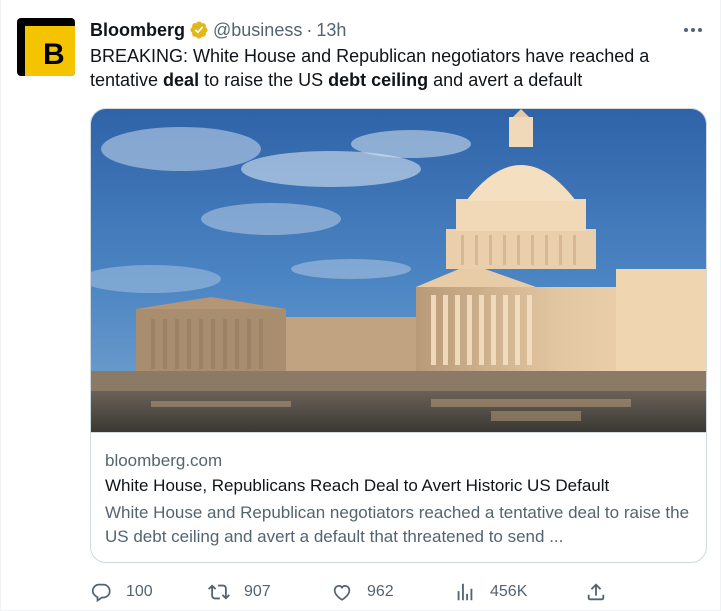  Describe the element at coordinates (509, 591) in the screenshot. I see `views-count: 456K` at that location.